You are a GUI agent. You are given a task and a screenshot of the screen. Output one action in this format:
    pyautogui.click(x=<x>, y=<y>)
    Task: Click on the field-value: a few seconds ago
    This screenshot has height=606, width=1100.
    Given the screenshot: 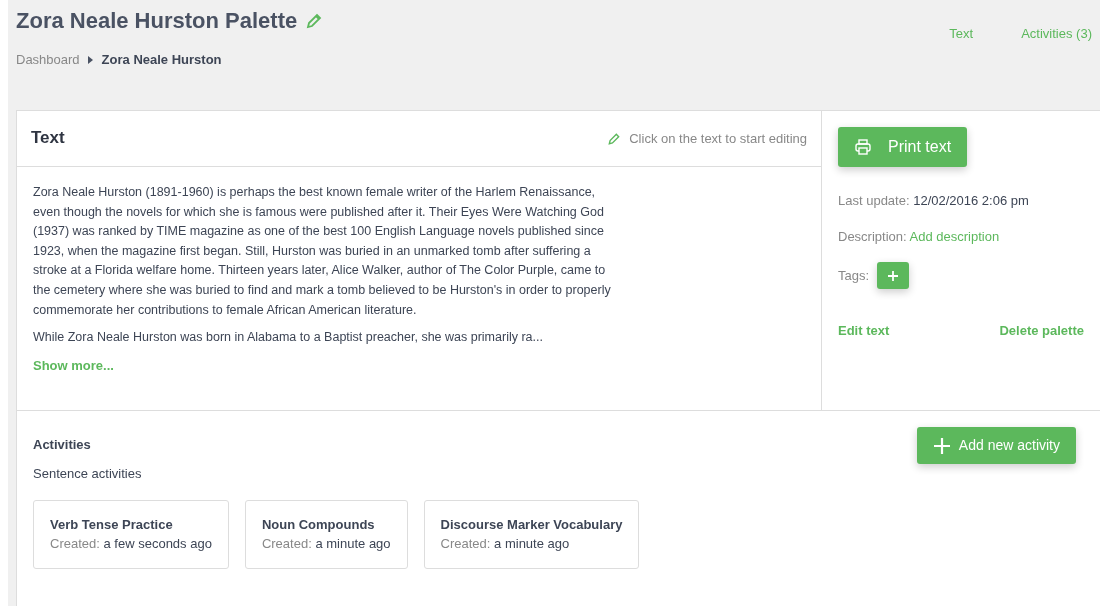 What is the action you would take?
    pyautogui.click(x=157, y=543)
    